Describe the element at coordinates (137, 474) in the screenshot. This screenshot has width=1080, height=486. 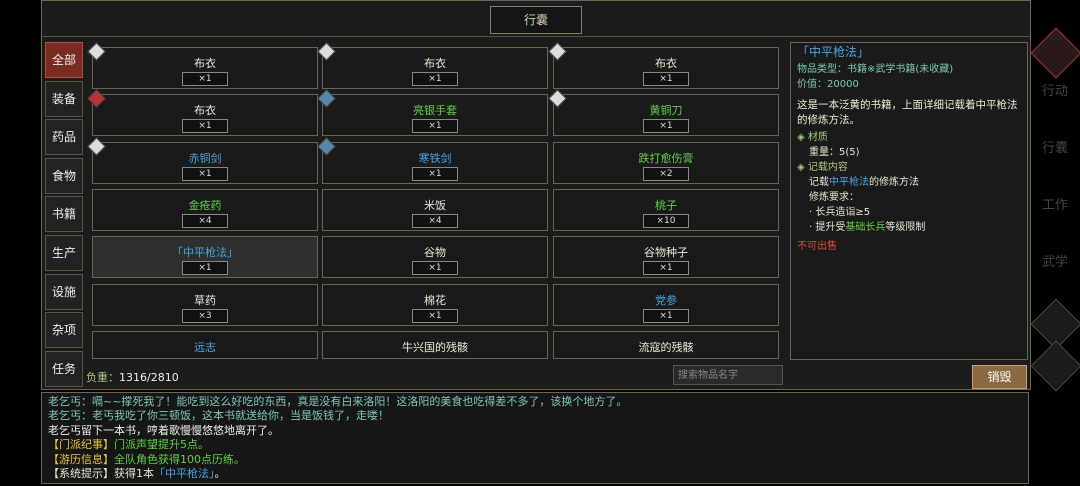
I see `log-line: 【系统提示】获得1本「中平枪法」。` at that location.